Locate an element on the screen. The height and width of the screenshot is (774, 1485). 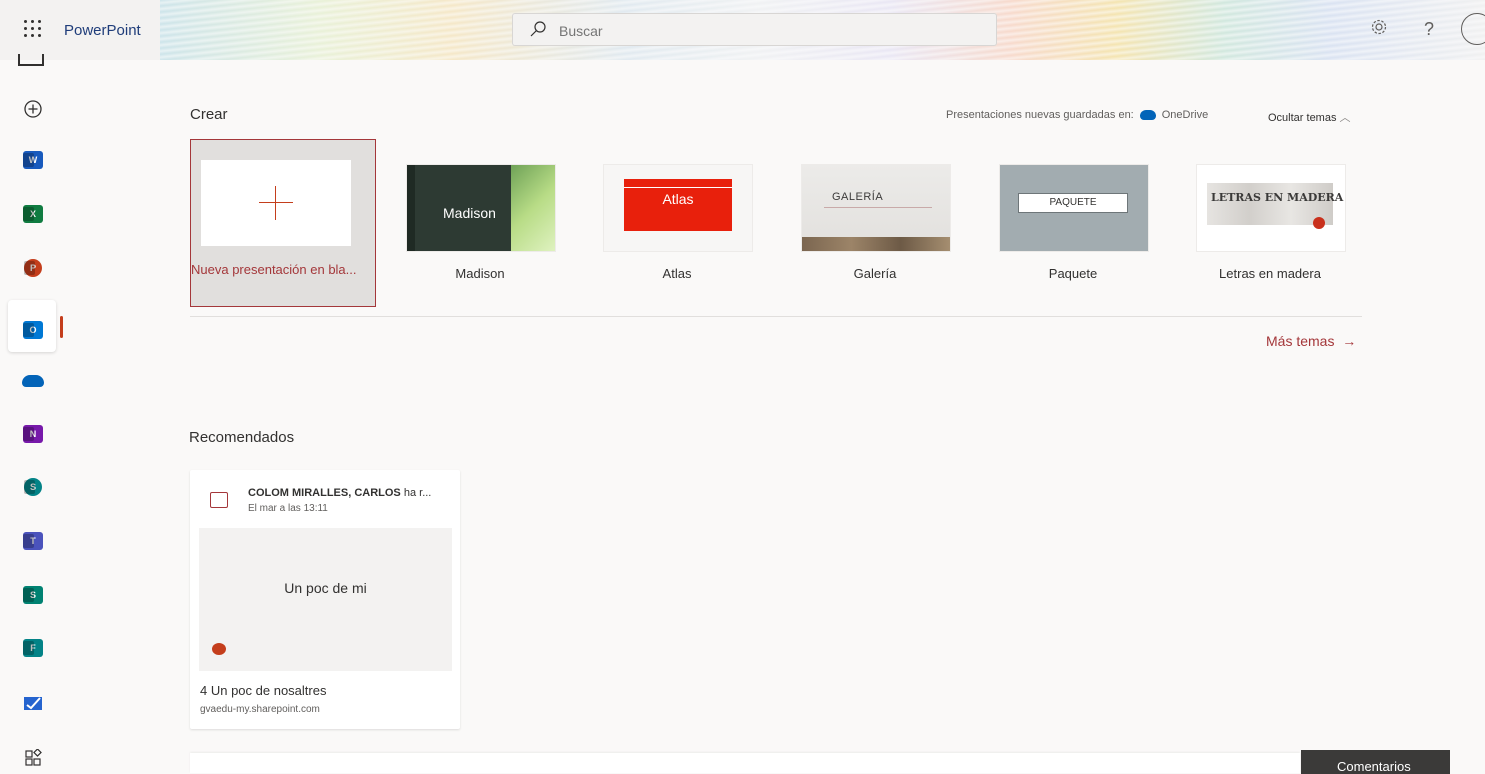
atlas-thumbnail: Atlas is located at coordinates (678, 208).